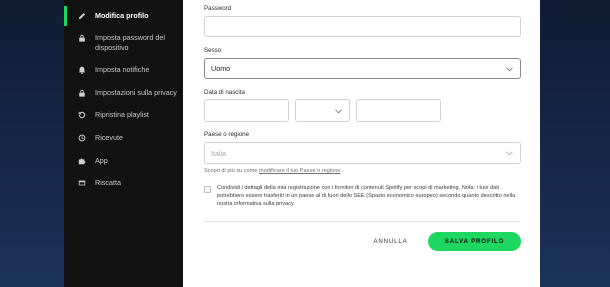 The height and width of the screenshot is (287, 610). I want to click on sidebar-item-privacy: Impostazioni sulla privacy, so click(123, 93).